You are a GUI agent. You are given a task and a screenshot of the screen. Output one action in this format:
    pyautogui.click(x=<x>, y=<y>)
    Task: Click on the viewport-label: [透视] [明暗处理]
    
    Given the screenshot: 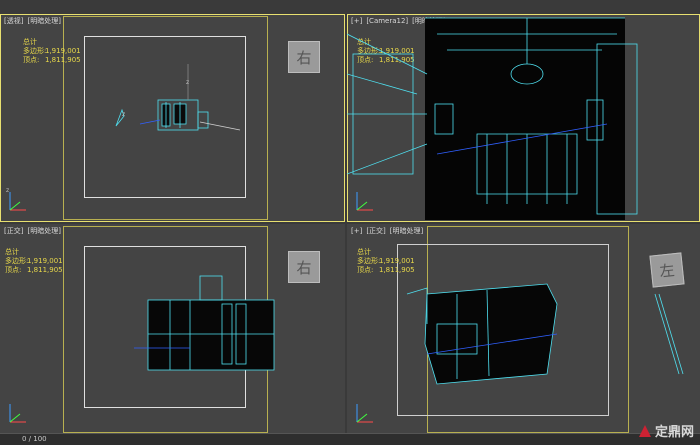 What is the action you would take?
    pyautogui.click(x=34, y=21)
    